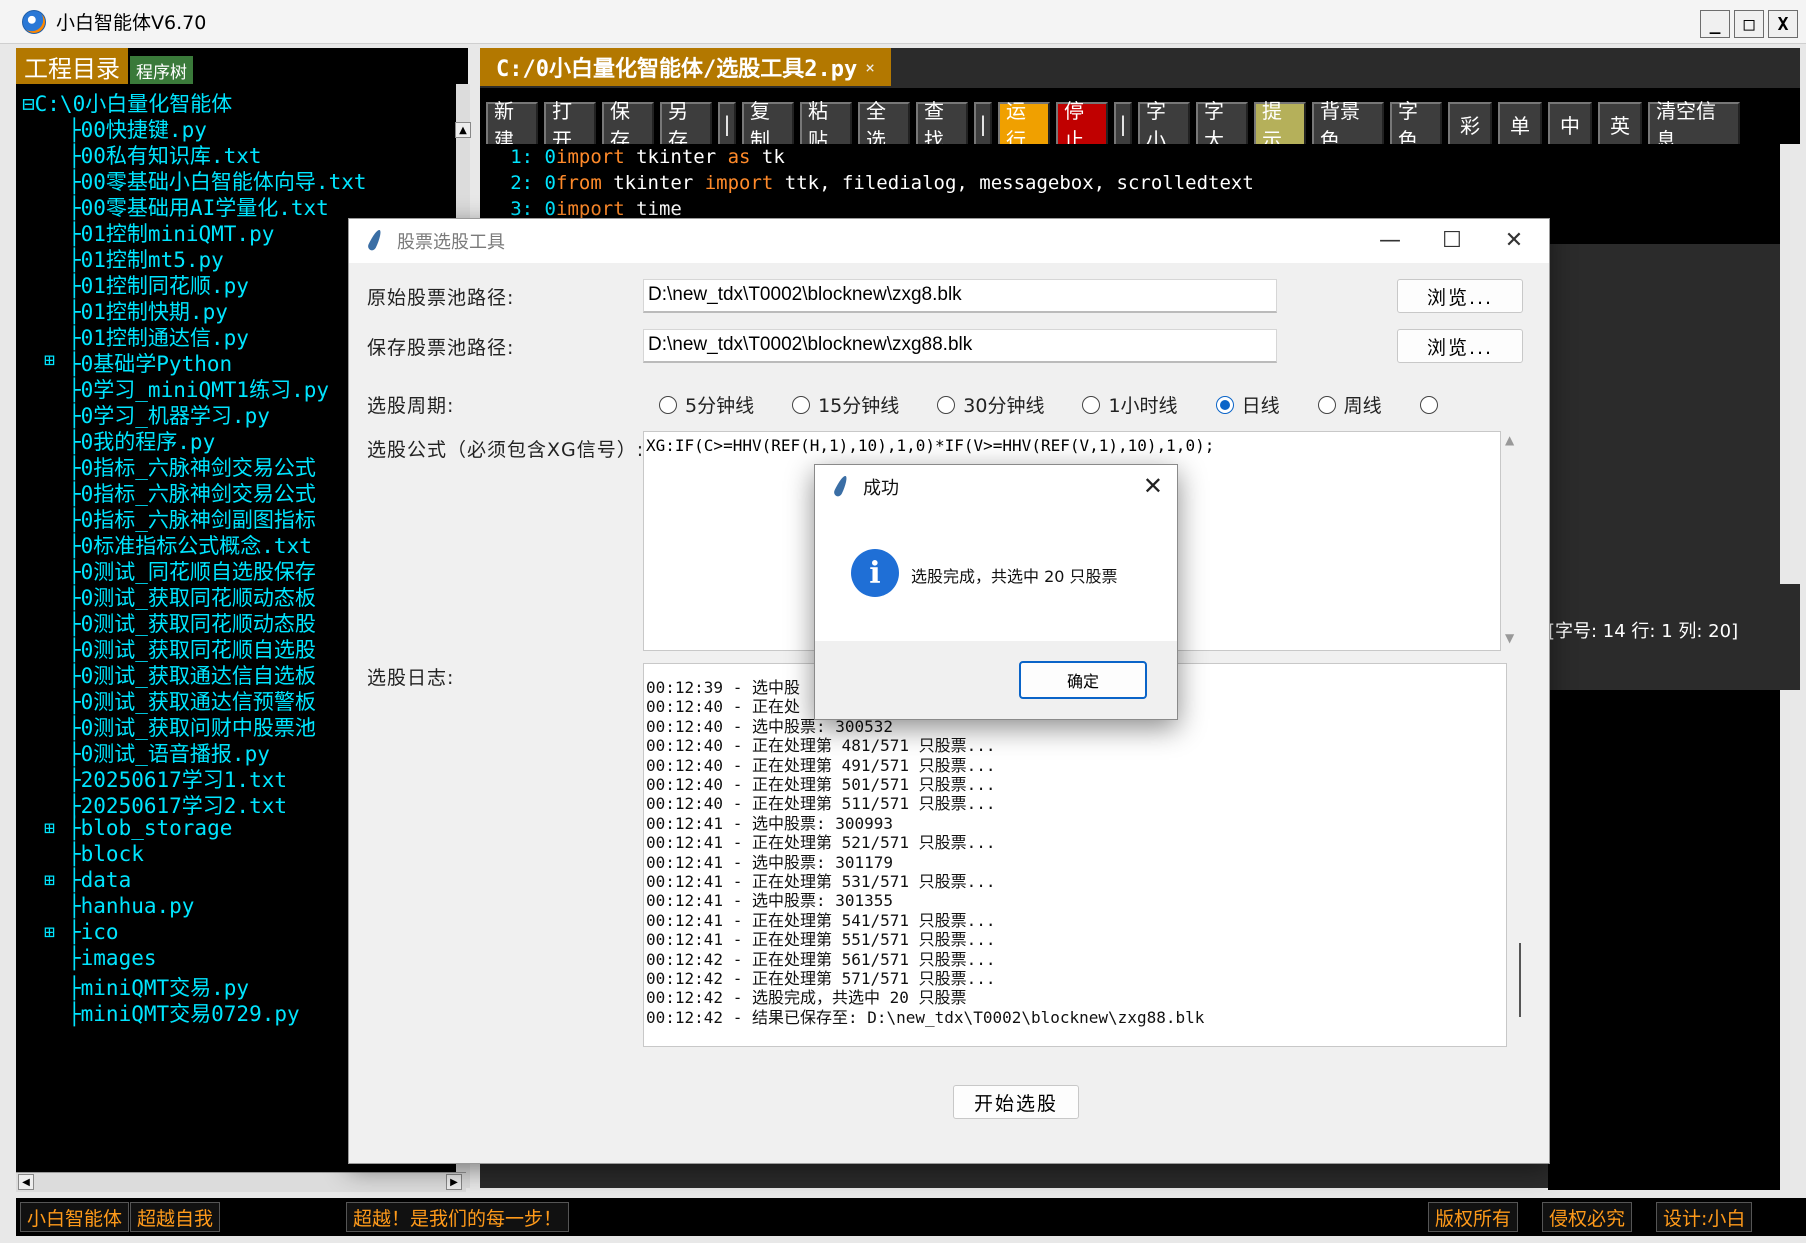 This screenshot has height=1243, width=1806. What do you see at coordinates (1082, 125) in the screenshot?
I see `toolbar-button-11: 停止` at bounding box center [1082, 125].